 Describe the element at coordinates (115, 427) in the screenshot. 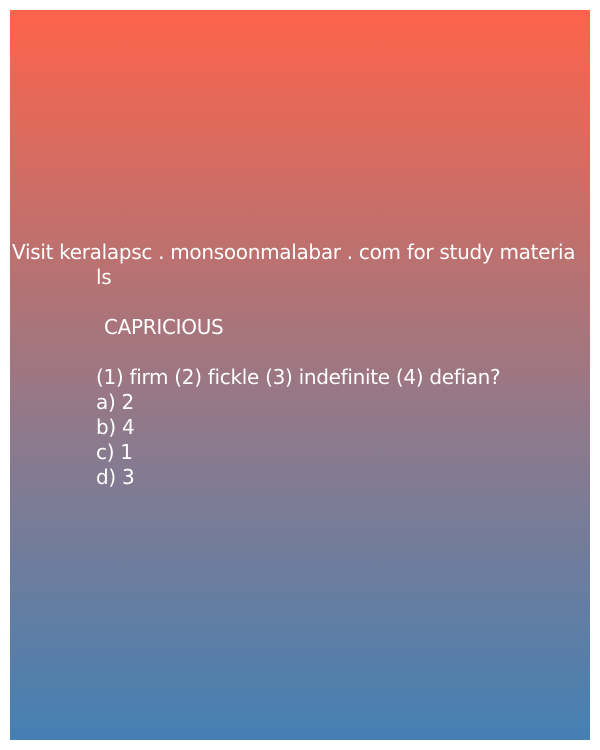

I see `answer-choice-b: b) 4` at that location.